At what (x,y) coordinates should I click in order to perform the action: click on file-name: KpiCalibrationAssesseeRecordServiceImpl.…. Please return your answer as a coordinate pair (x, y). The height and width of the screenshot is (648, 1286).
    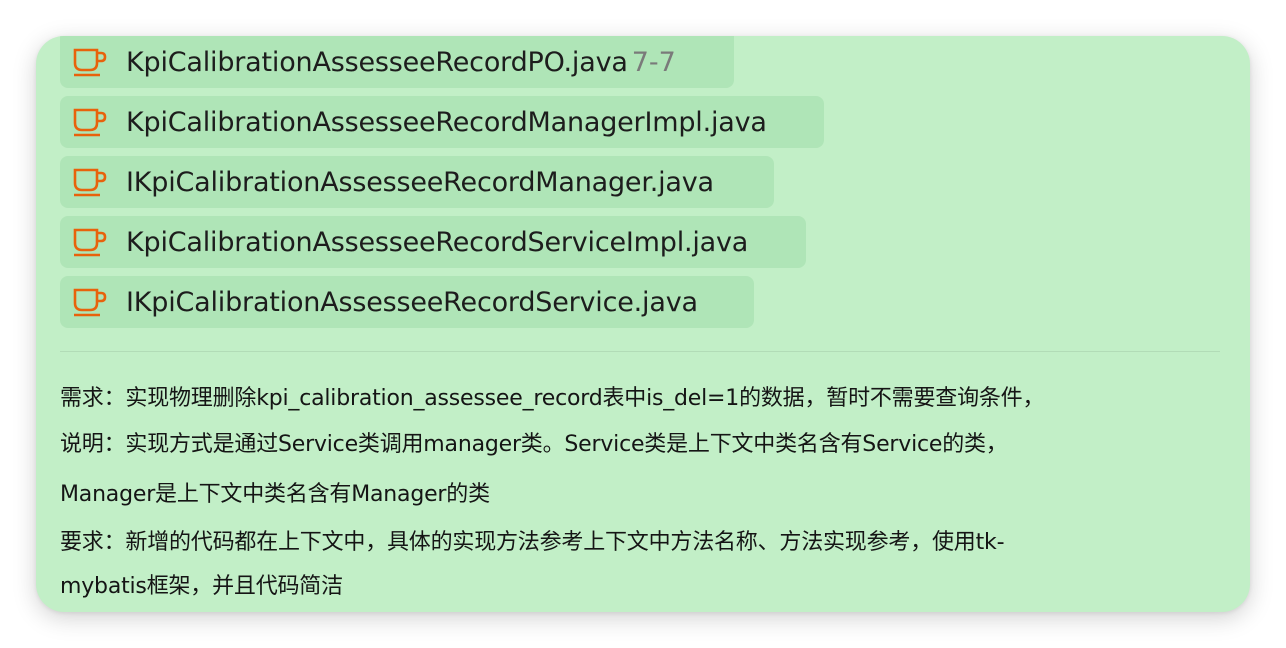
    Looking at the image, I should click on (437, 242).